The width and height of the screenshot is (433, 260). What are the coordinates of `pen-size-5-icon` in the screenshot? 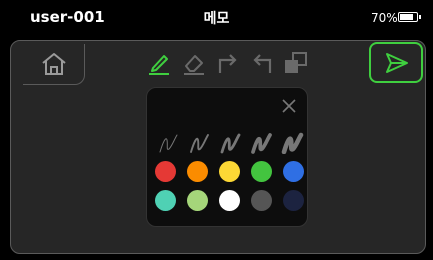 It's located at (293, 143).